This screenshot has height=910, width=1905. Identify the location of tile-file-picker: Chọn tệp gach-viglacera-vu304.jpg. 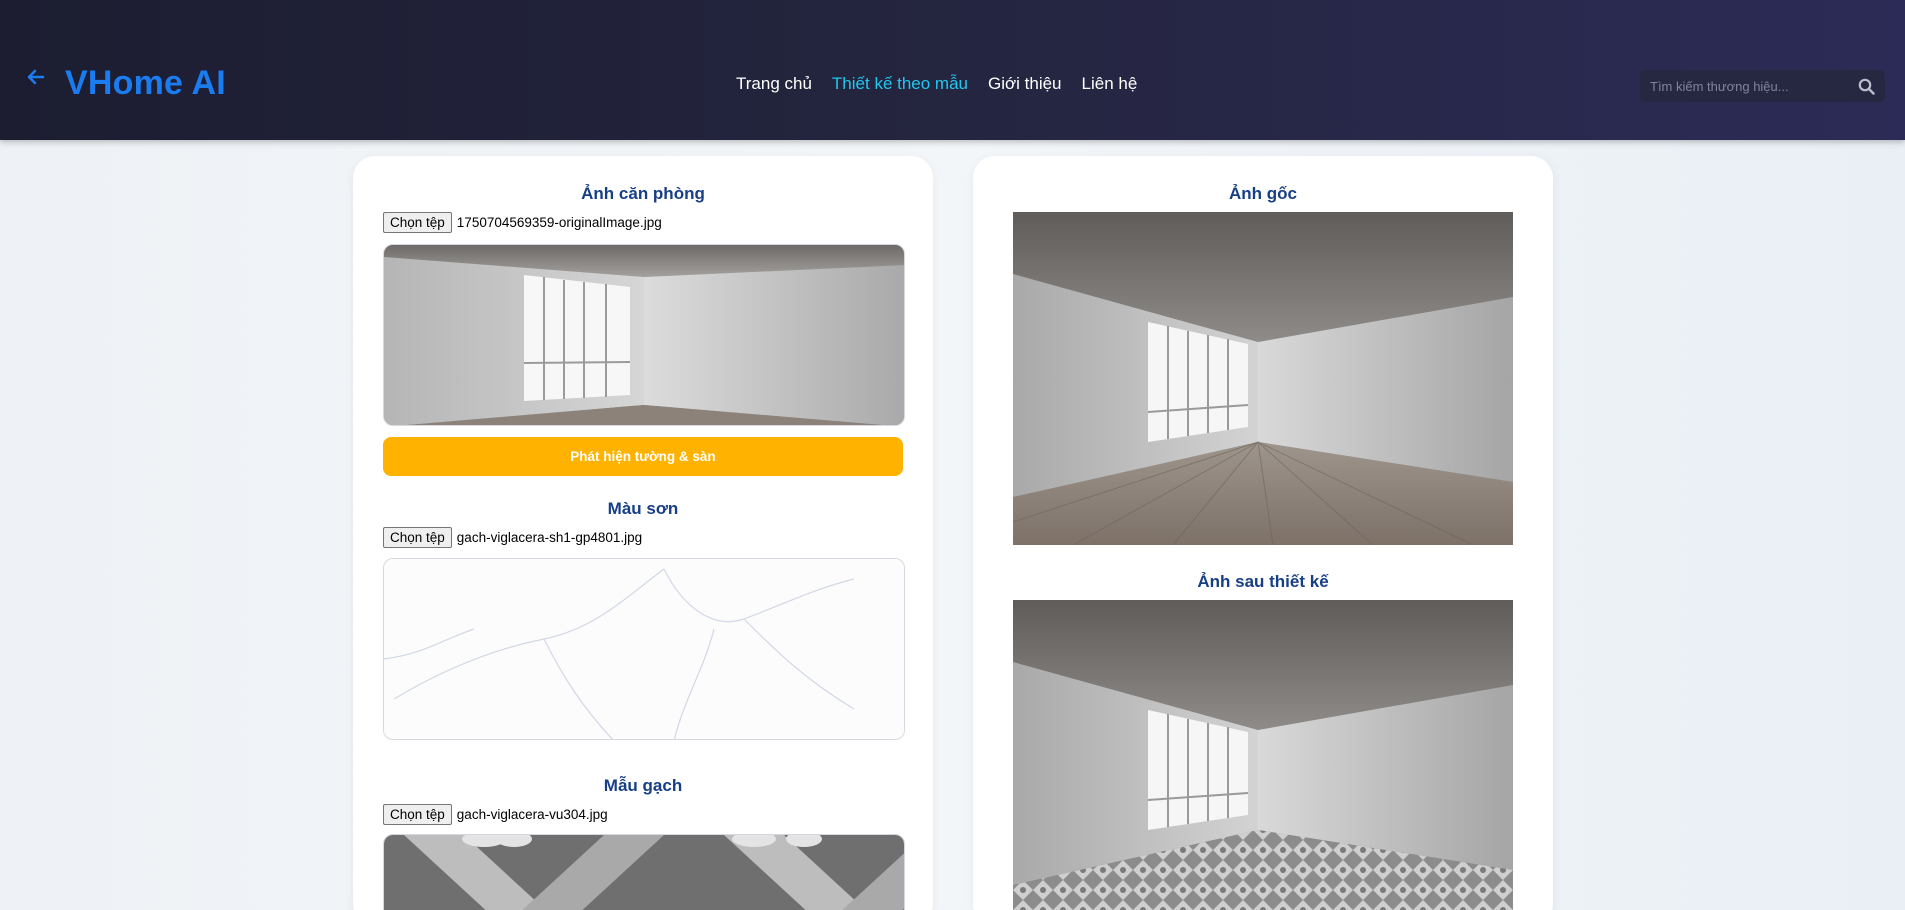
(495, 814).